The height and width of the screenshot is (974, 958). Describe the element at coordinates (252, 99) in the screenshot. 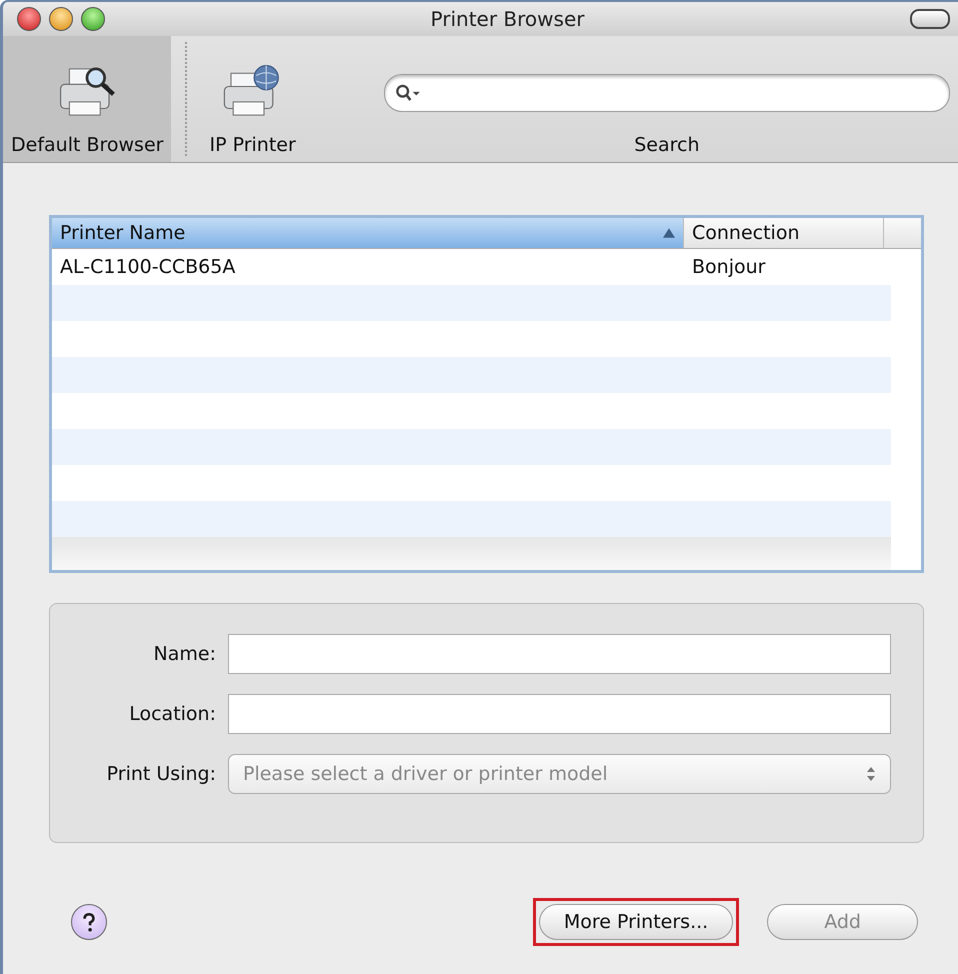

I see `toolbar-tab: IP Printer` at that location.